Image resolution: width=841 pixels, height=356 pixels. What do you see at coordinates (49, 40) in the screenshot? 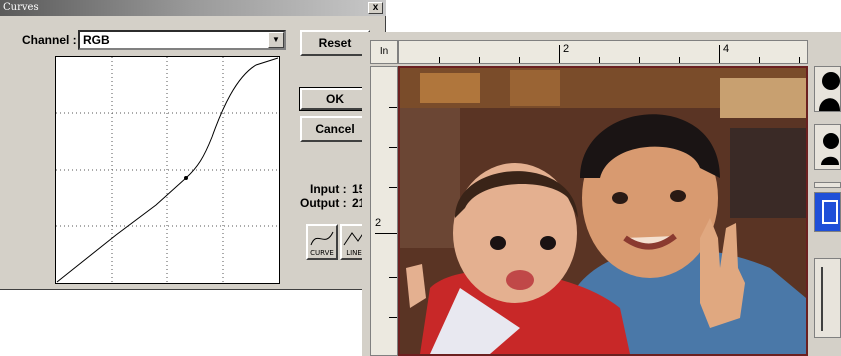
I see `channel-label: Channel :` at bounding box center [49, 40].